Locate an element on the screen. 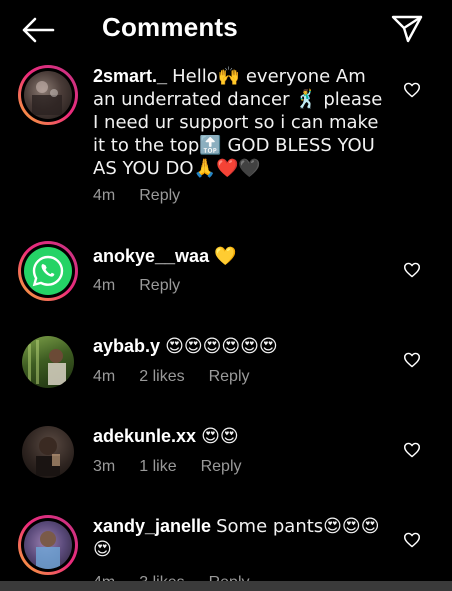 The width and height of the screenshot is (452, 591). likes-count: 2 likes is located at coordinates (161, 377).